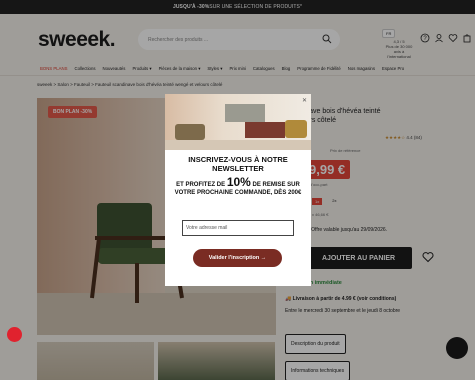  I want to click on modal-title: INSCRIVEZ-VOUS À NOTRE NEWSLETTER, so click(238, 164).